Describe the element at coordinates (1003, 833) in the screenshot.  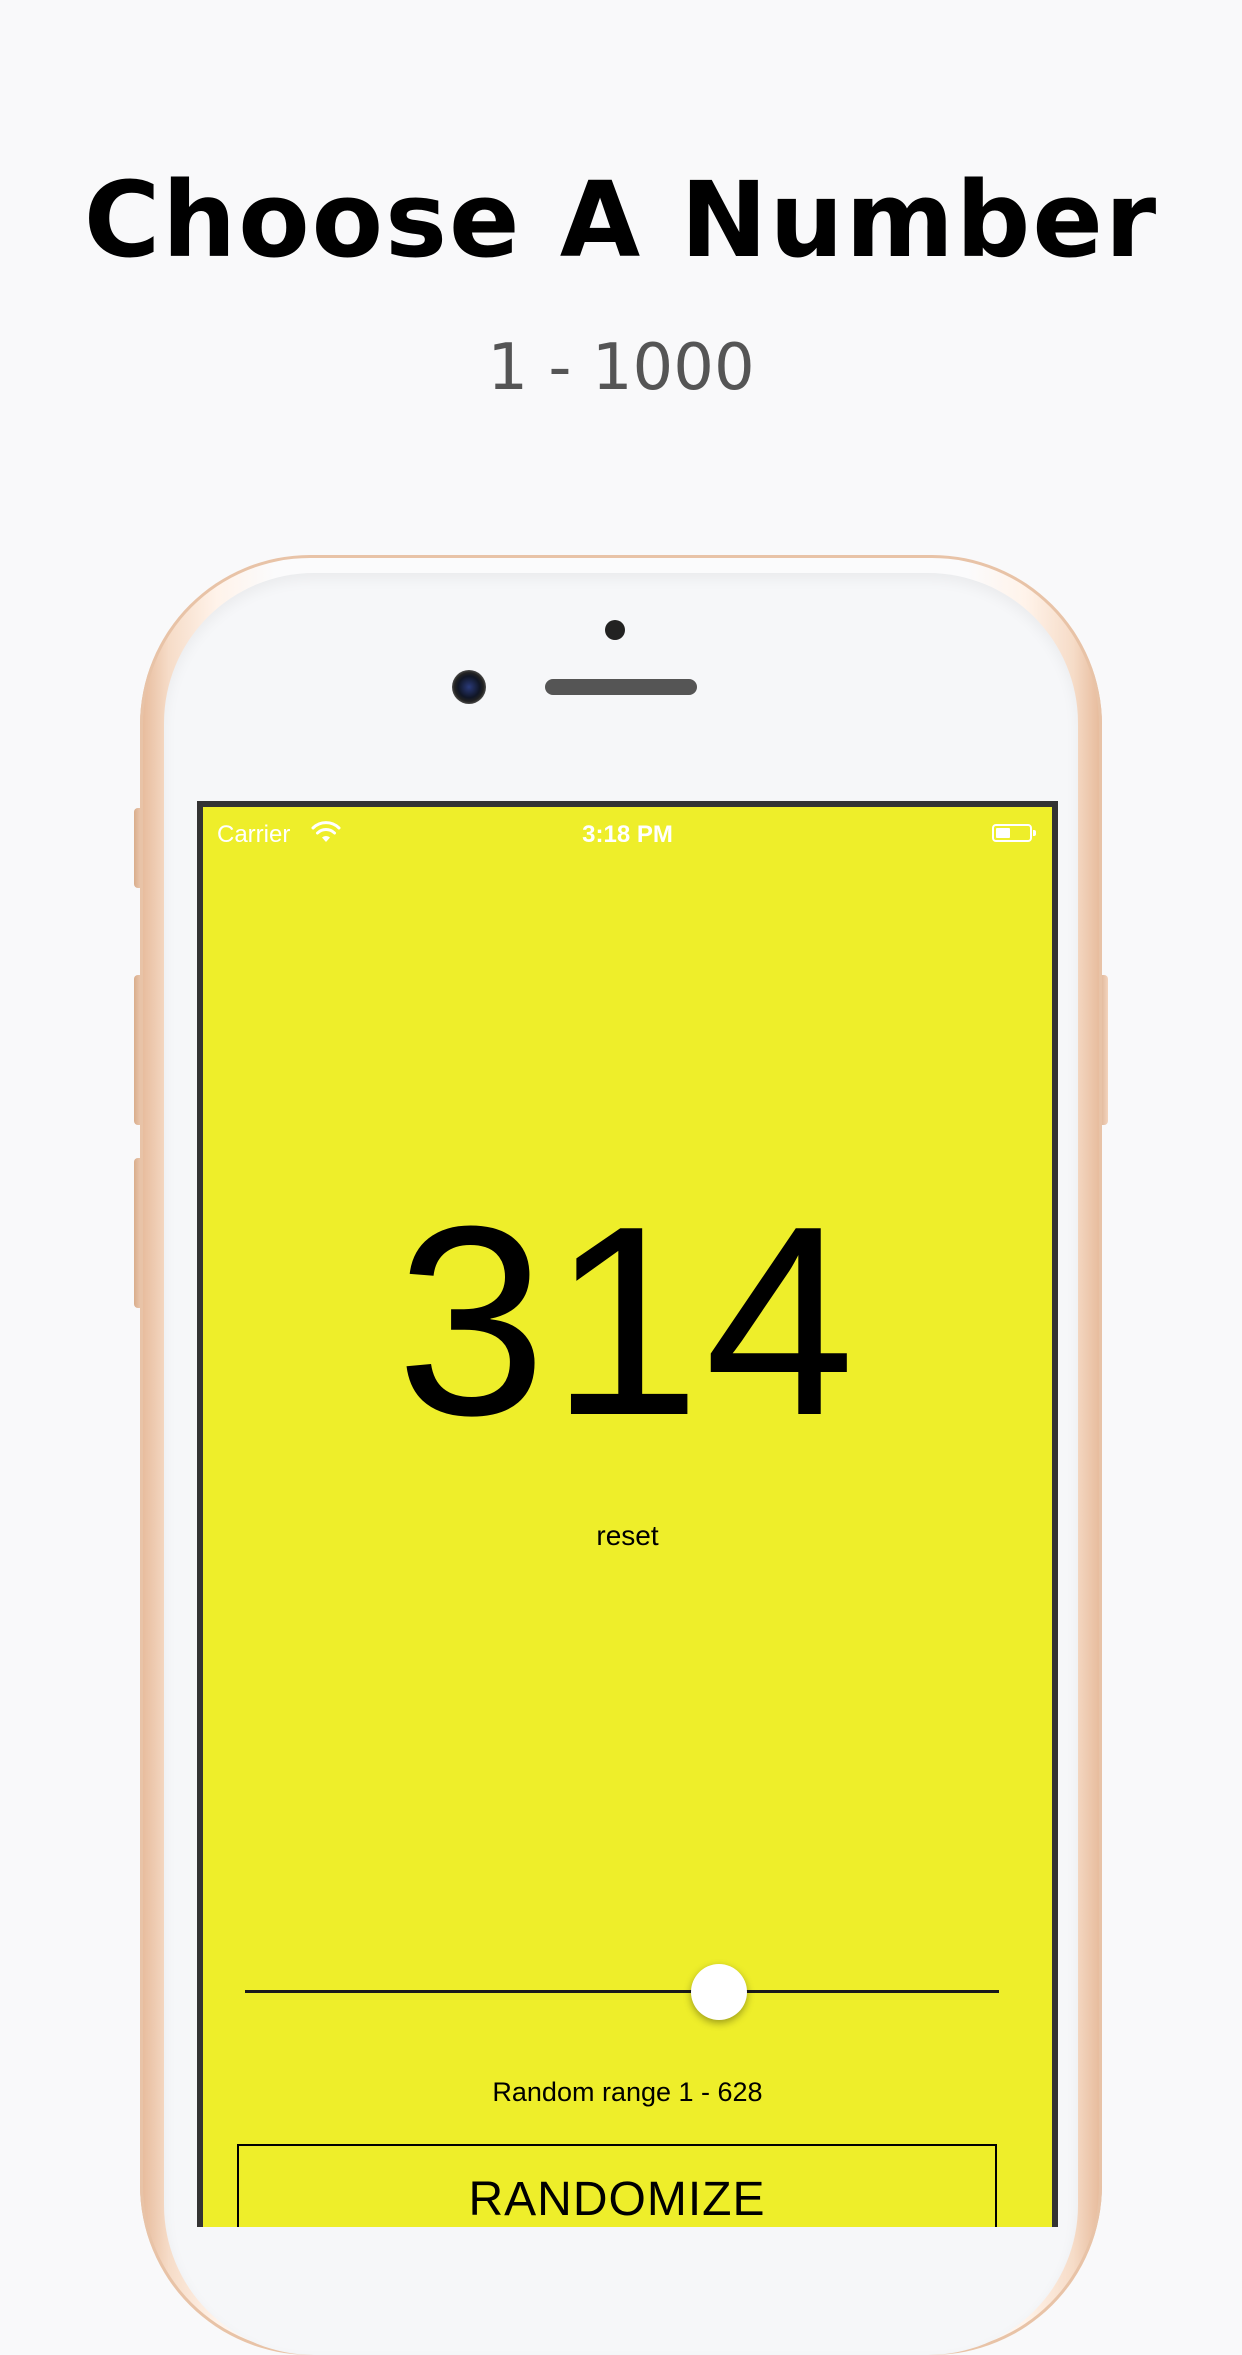
I see `battery-level` at that location.